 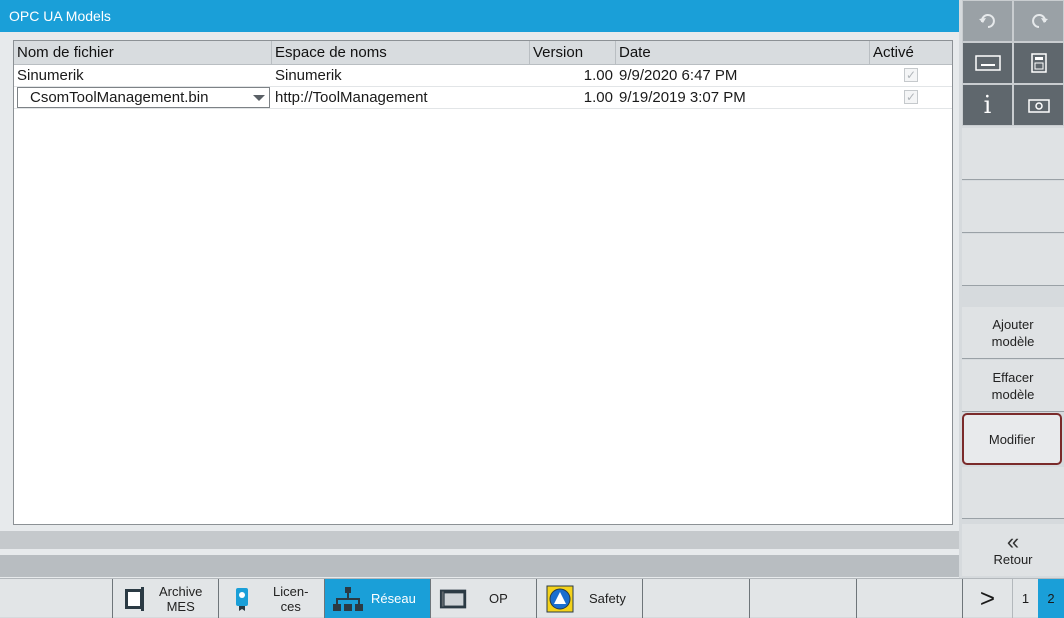 What do you see at coordinates (271, 598) in the screenshot?
I see `licences-button: Licen- ces` at bounding box center [271, 598].